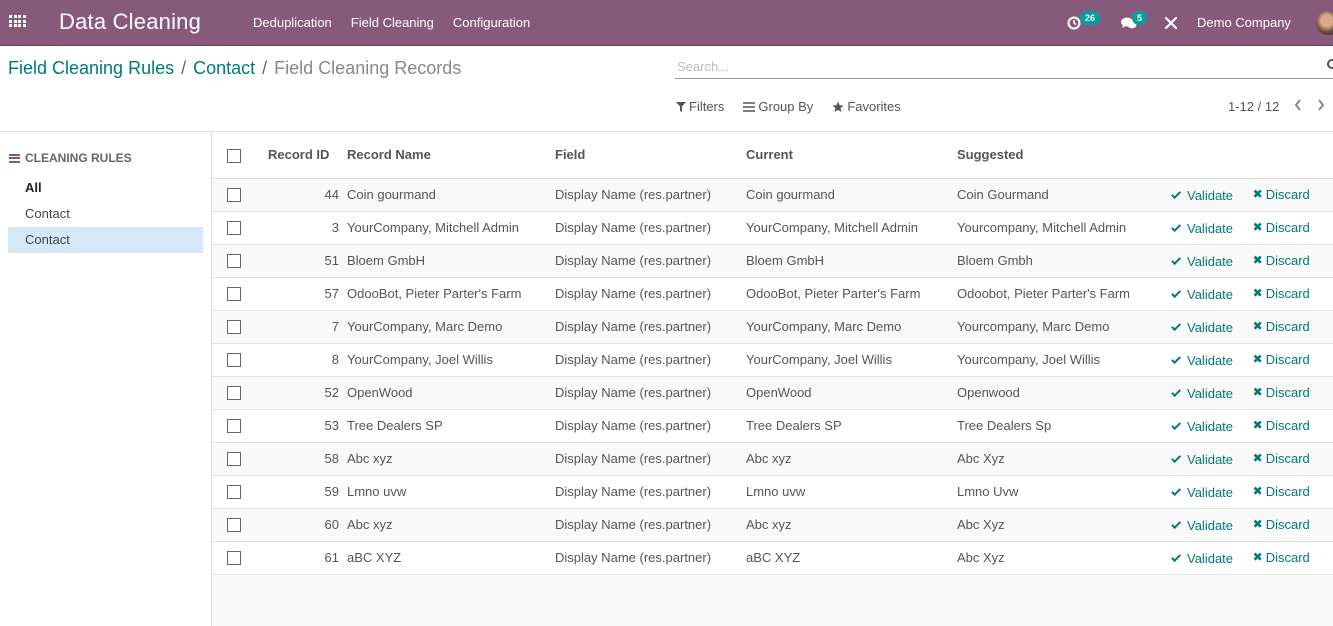 The image size is (1333, 626). I want to click on column-header-record-name: Record Name, so click(449, 155).